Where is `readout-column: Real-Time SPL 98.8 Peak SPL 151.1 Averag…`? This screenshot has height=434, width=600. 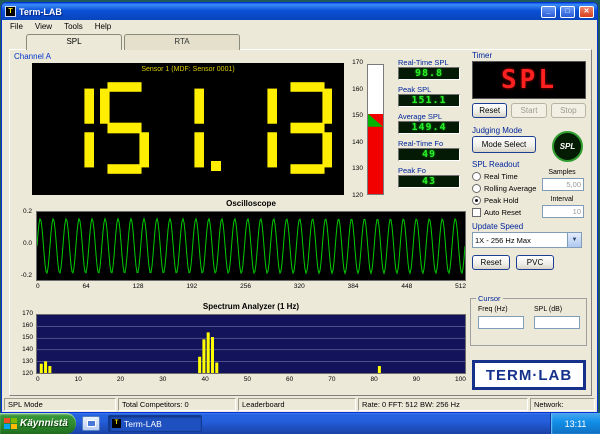 readout-column: Real-Time SPL 98.8 Peak SPL 151.1 Averag… is located at coordinates (431, 125).